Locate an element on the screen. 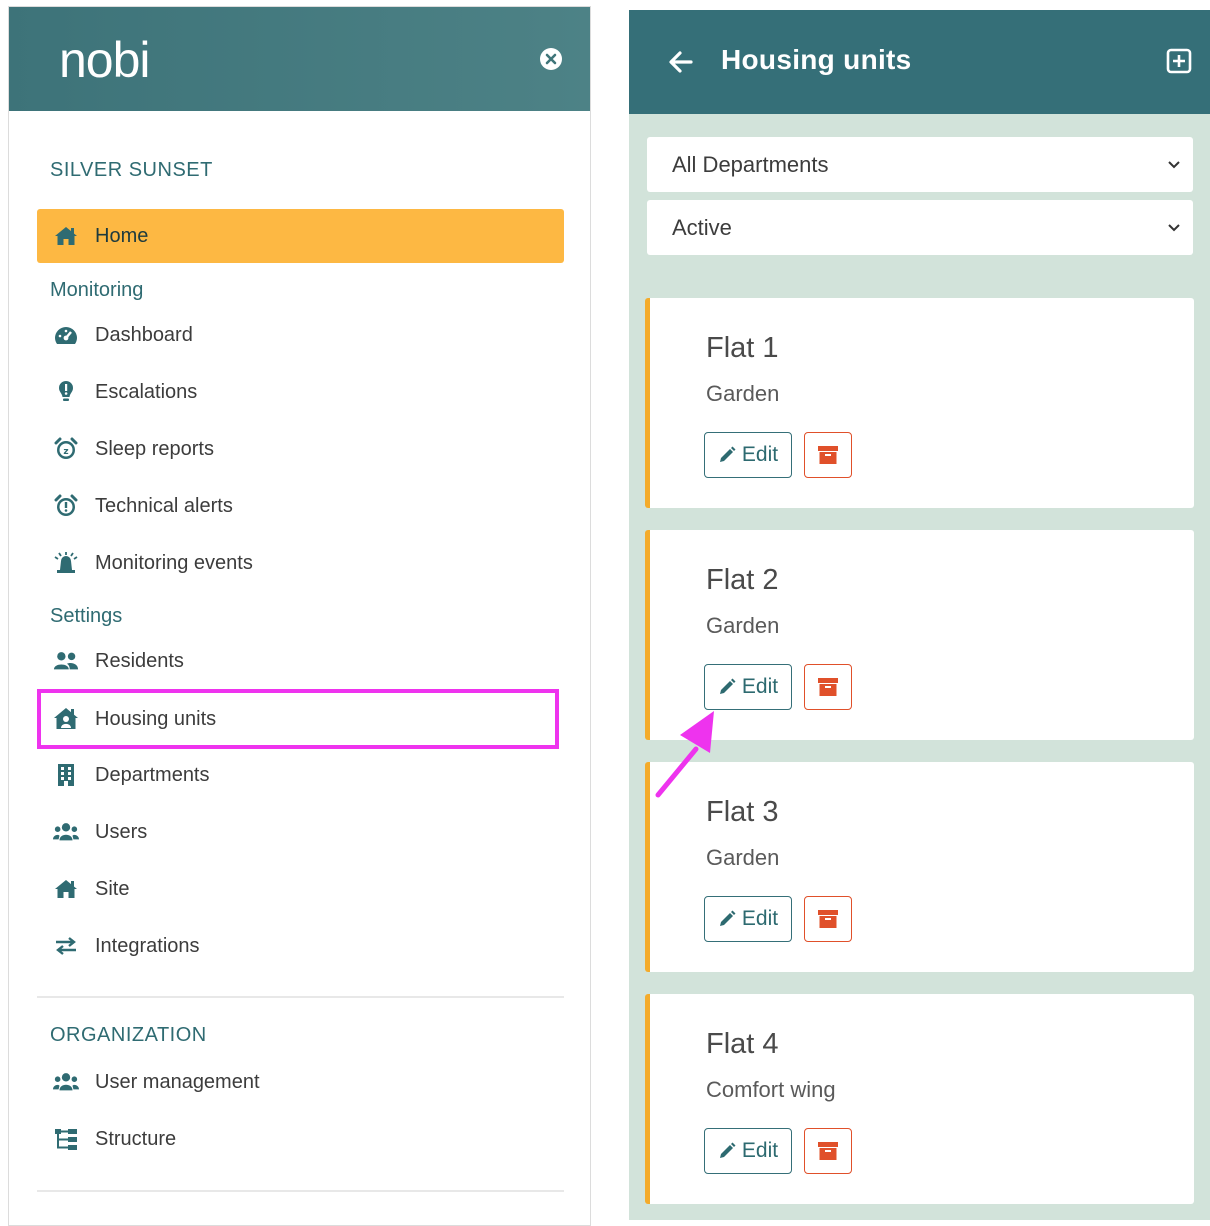 Image resolution: width=1210 pixels, height=1226 pixels. close-icon is located at coordinates (551, 59).